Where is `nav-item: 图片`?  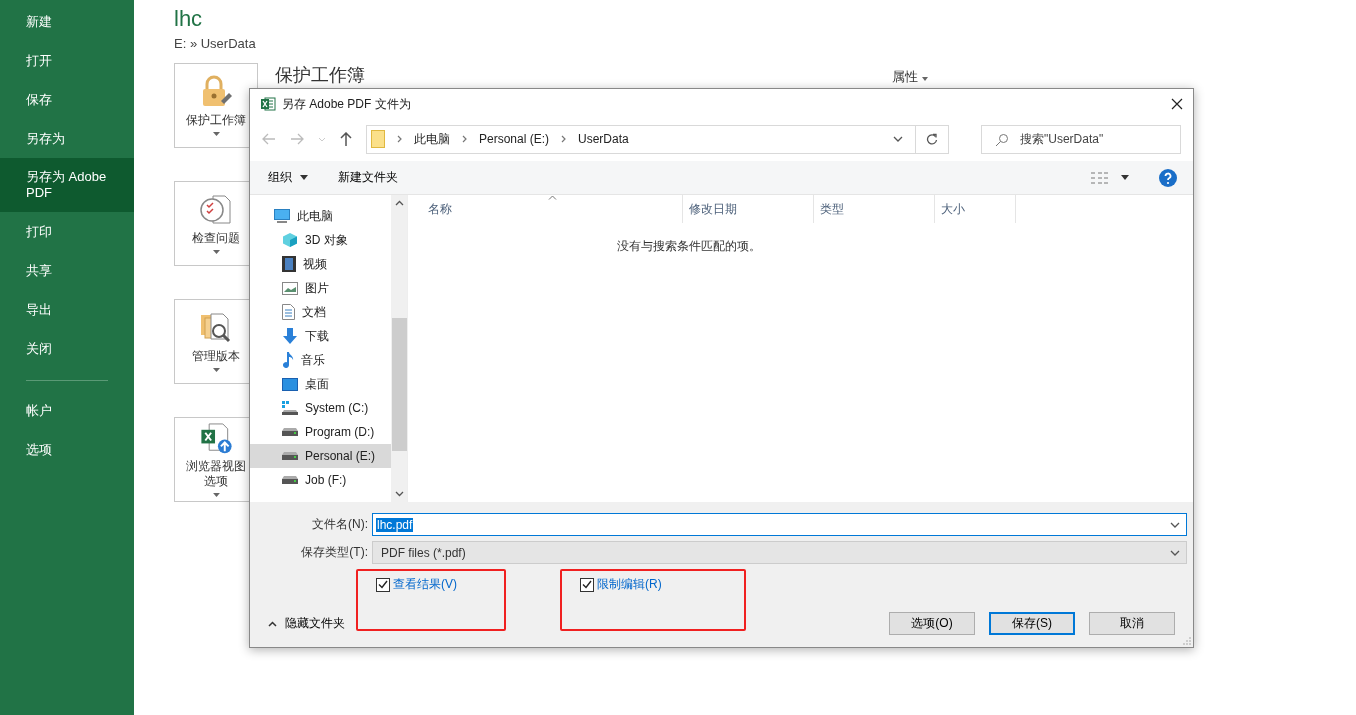
nav-item: 图片 is located at coordinates (320, 288).